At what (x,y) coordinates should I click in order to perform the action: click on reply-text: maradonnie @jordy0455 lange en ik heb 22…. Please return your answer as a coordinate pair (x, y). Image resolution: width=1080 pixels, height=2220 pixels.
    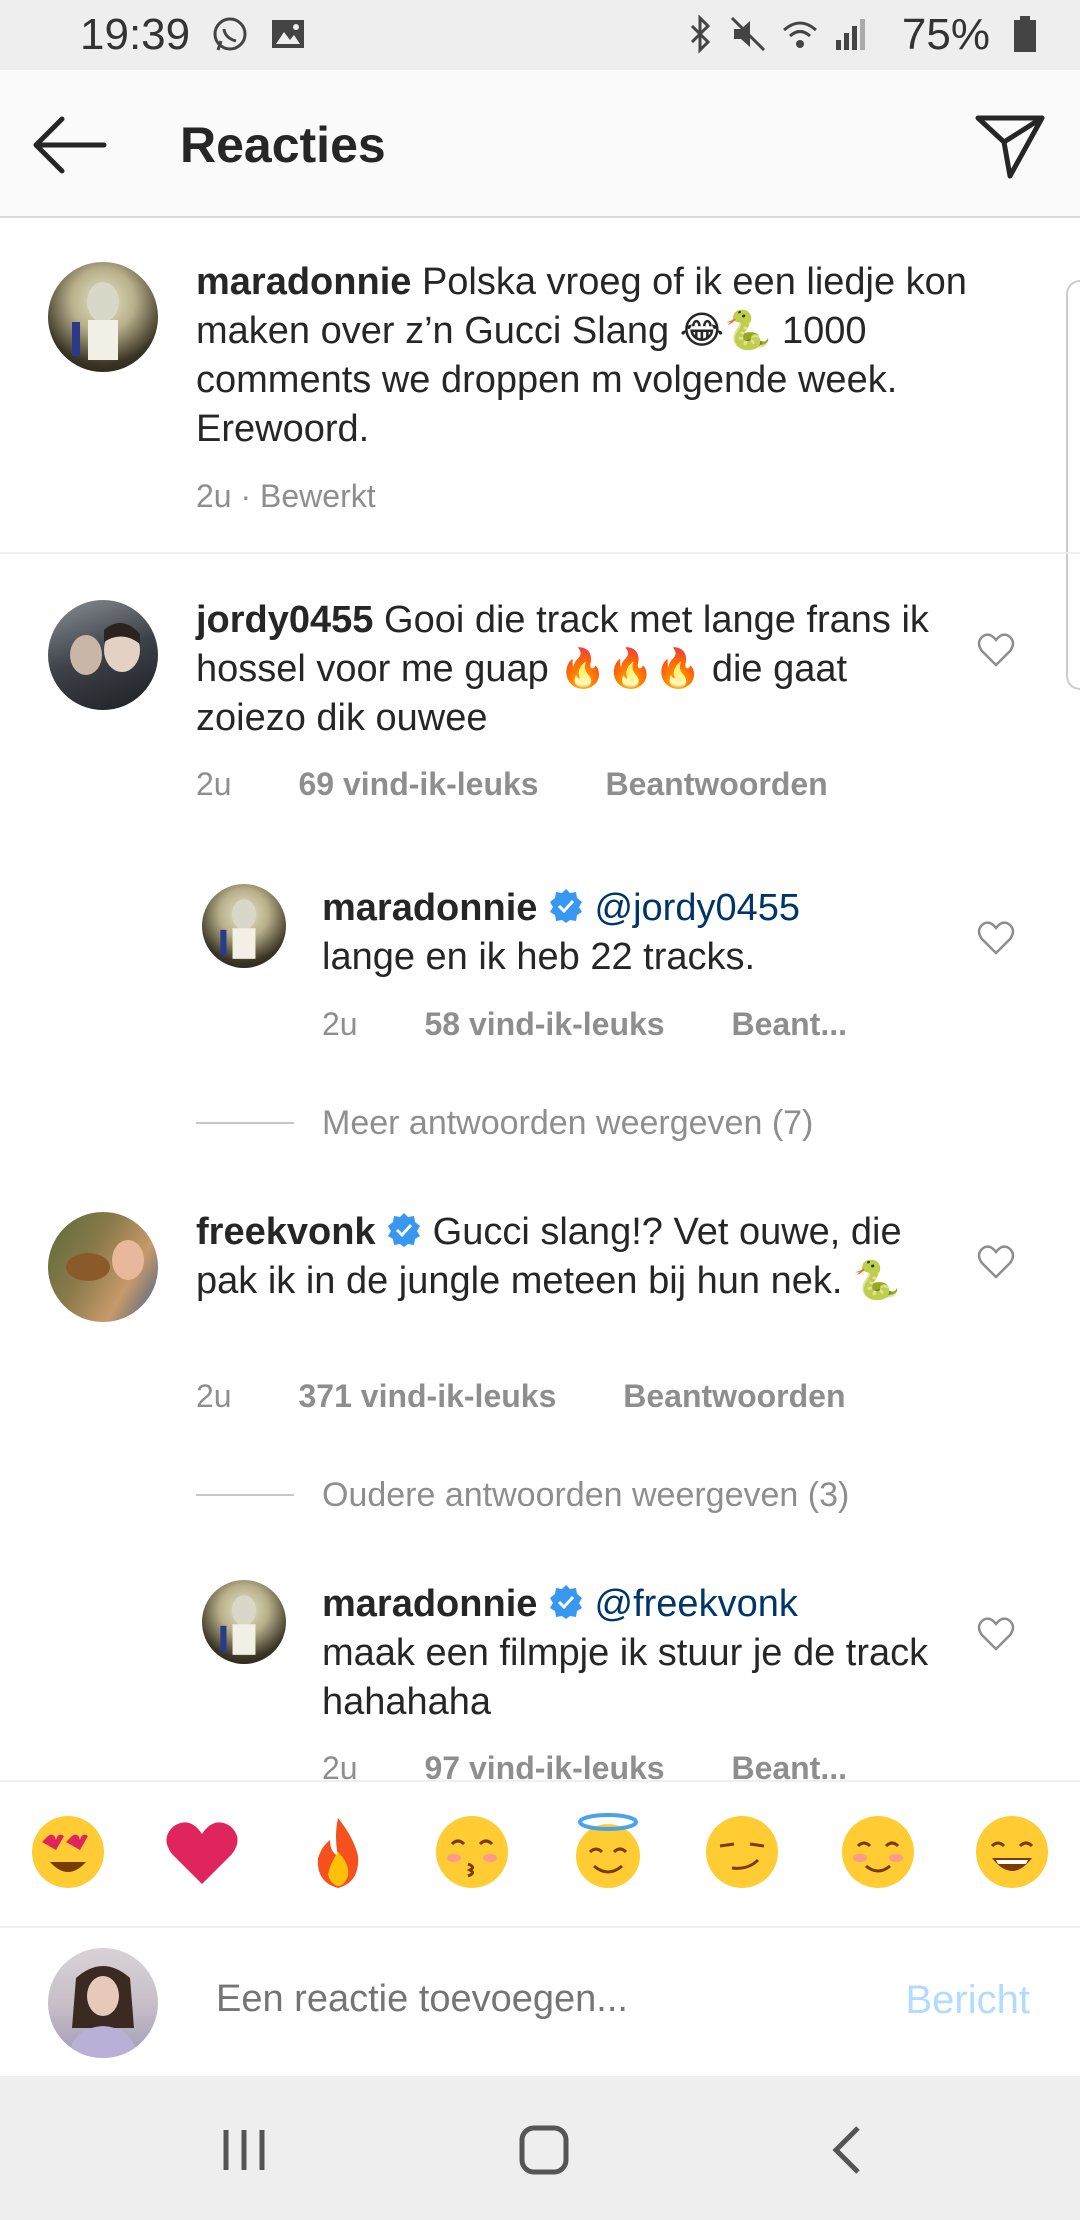
    Looking at the image, I should click on (642, 933).